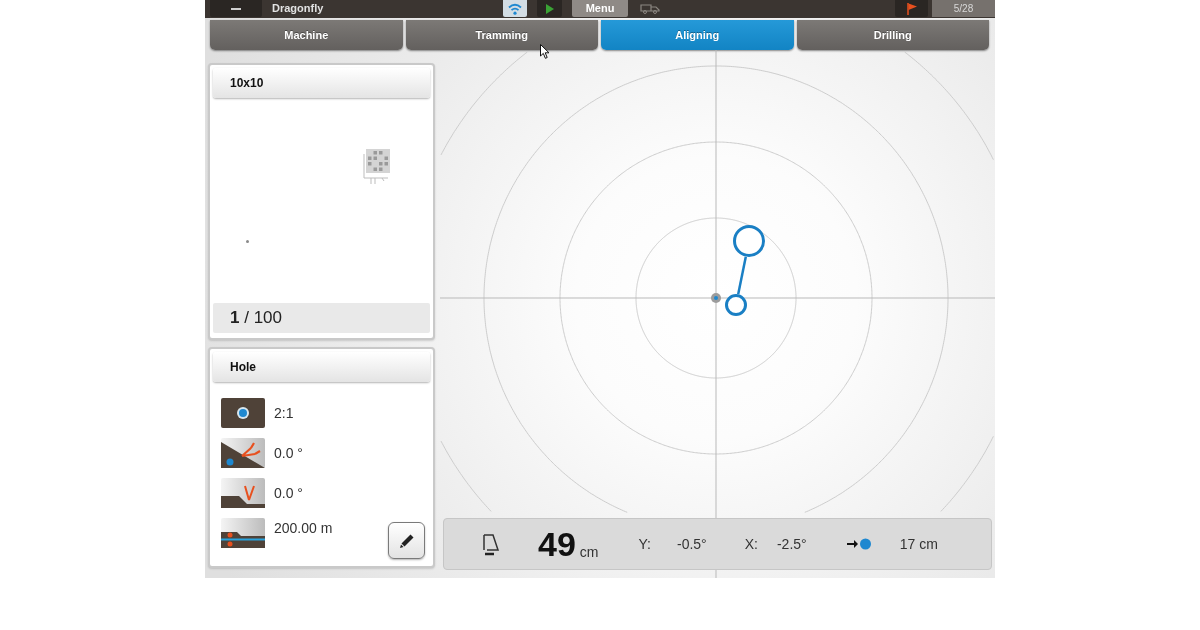  I want to click on center-marker-icon, so click(716, 298).